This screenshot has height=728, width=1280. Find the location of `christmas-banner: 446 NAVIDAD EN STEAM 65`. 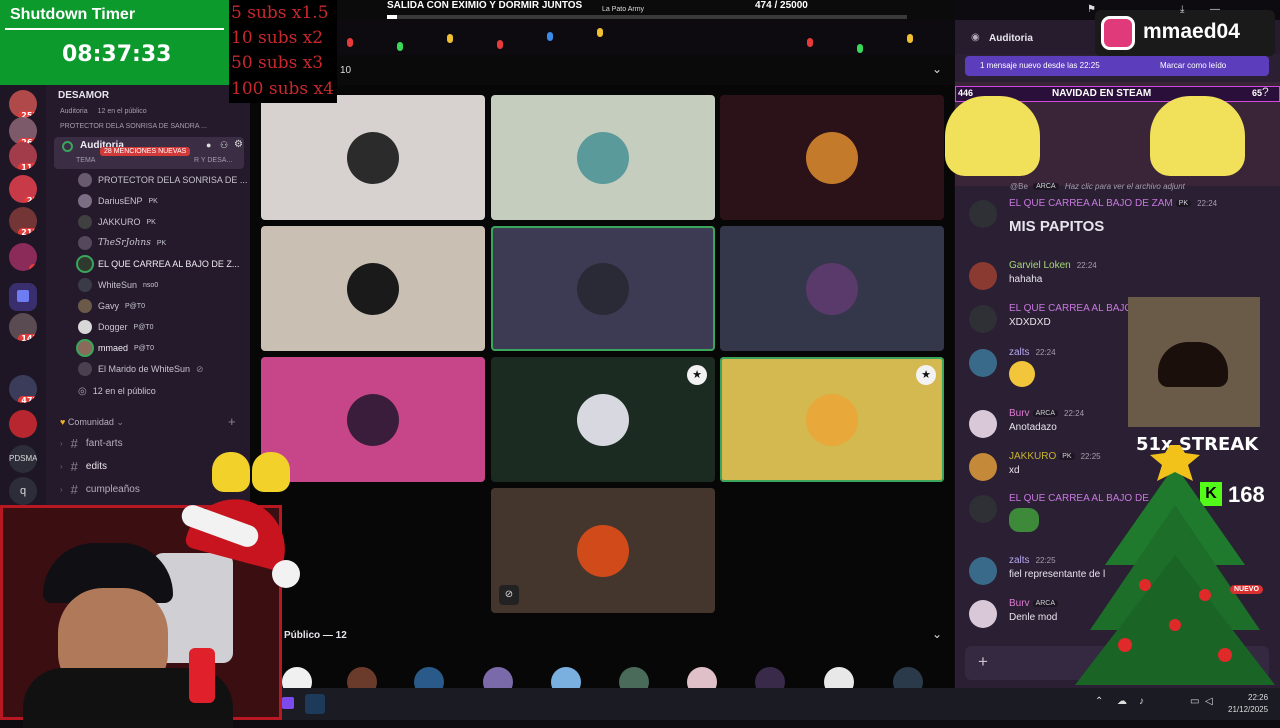

christmas-banner: 446 NAVIDAD EN STEAM 65 is located at coordinates (1112, 134).